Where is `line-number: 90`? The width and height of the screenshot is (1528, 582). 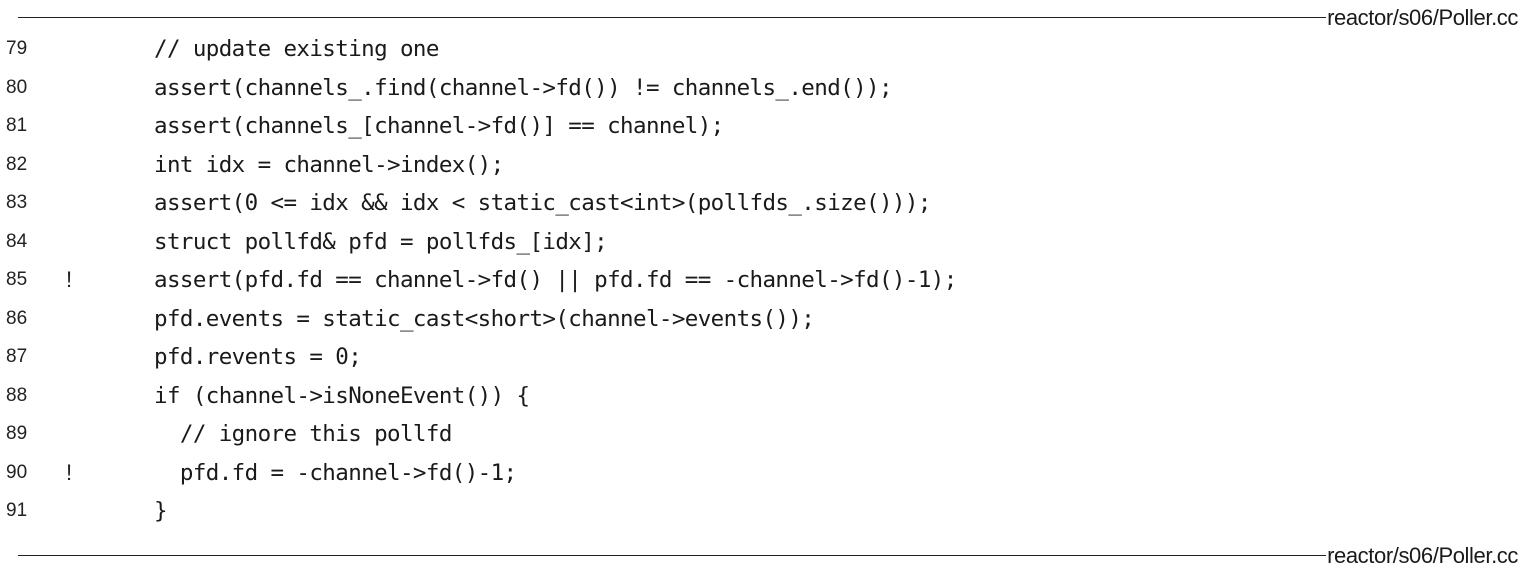
line-number: 90 is located at coordinates (17, 472).